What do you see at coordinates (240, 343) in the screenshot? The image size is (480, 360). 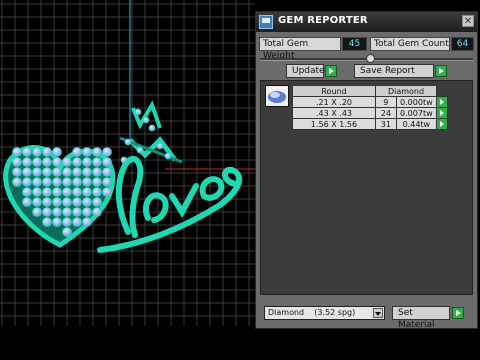 I see `status-bar` at bounding box center [240, 343].